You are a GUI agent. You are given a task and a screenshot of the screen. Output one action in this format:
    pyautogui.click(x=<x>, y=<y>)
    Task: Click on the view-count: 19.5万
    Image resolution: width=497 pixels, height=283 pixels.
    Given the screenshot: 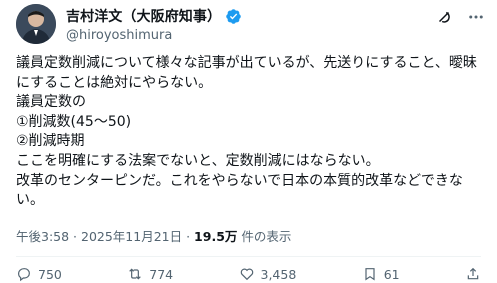 What is the action you would take?
    pyautogui.click(x=216, y=236)
    